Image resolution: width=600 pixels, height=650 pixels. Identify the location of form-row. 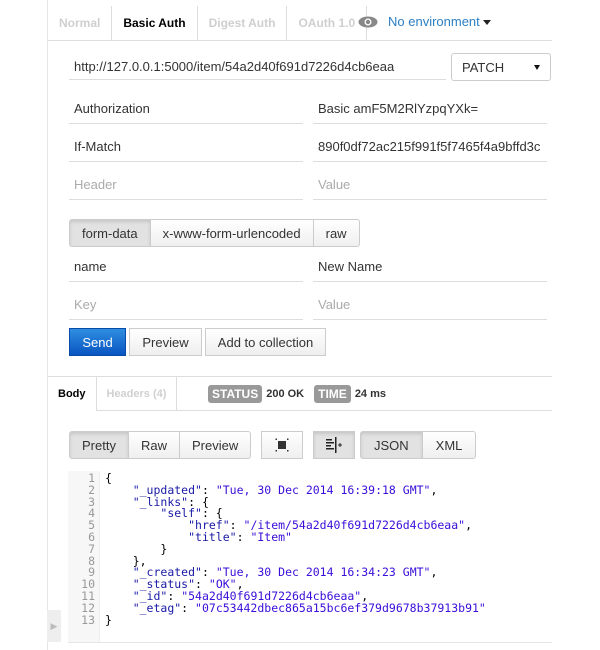
(308, 267).